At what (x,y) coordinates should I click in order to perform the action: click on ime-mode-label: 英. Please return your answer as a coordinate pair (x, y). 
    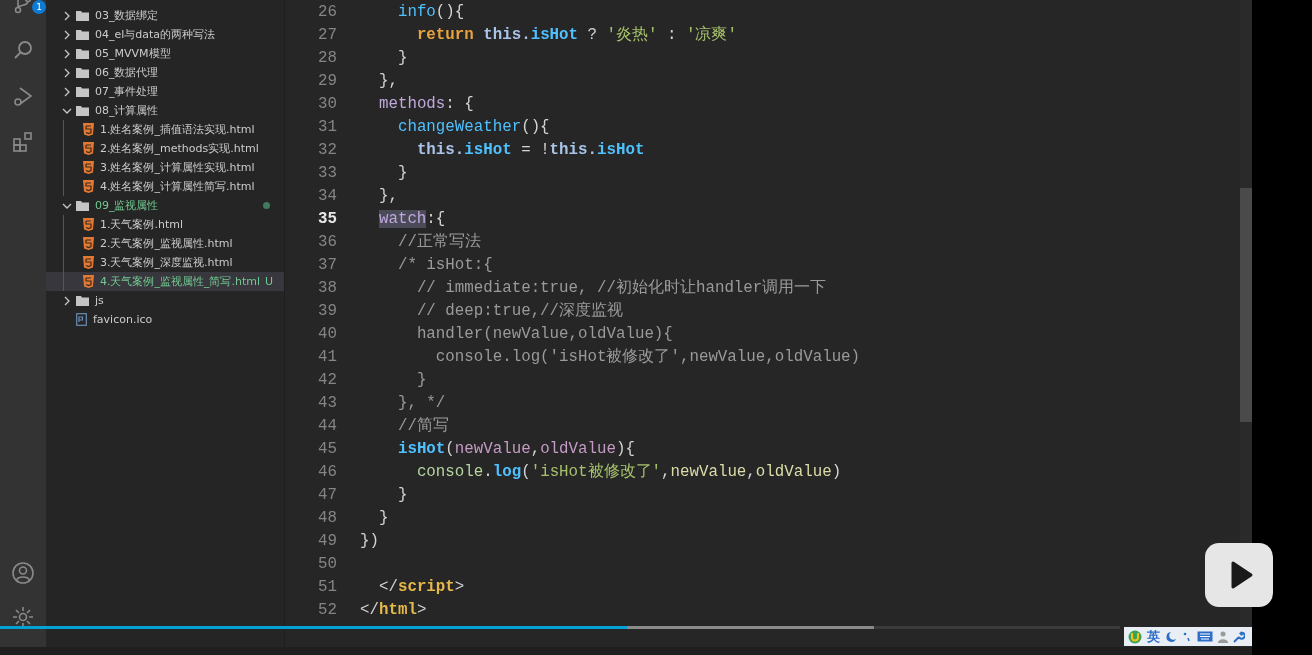
    Looking at the image, I should click on (1153, 636).